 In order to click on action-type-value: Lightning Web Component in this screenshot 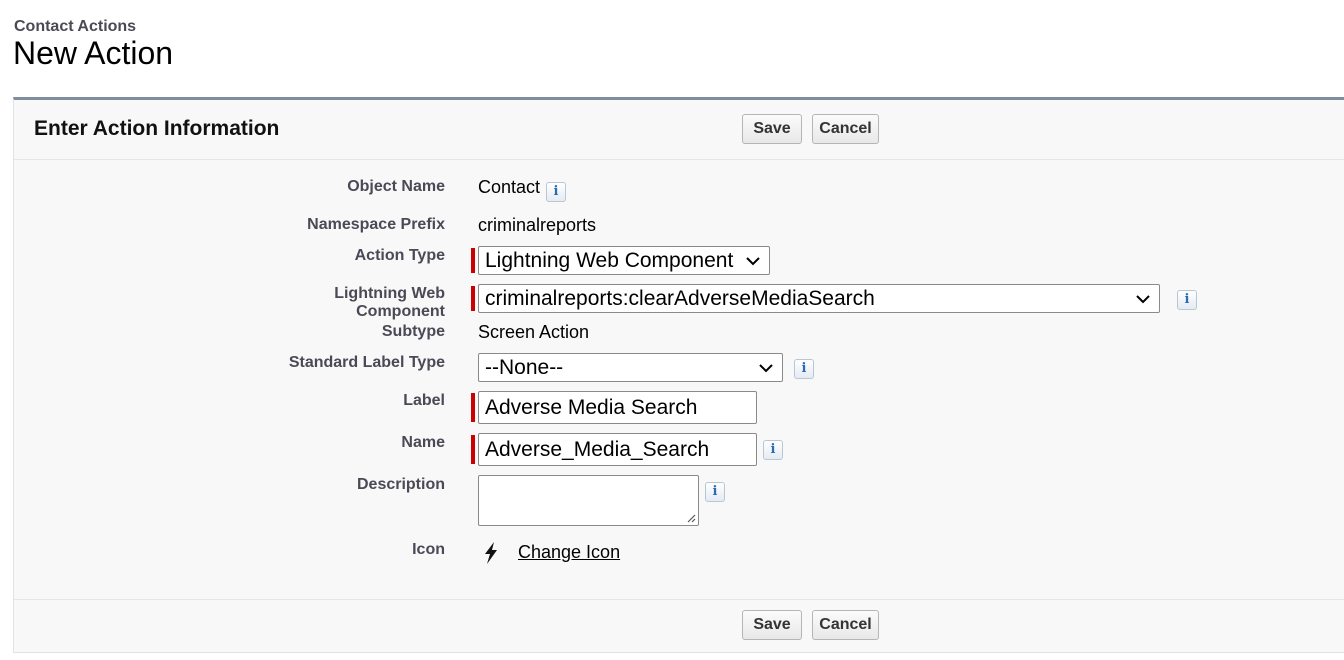, I will do `click(609, 260)`.